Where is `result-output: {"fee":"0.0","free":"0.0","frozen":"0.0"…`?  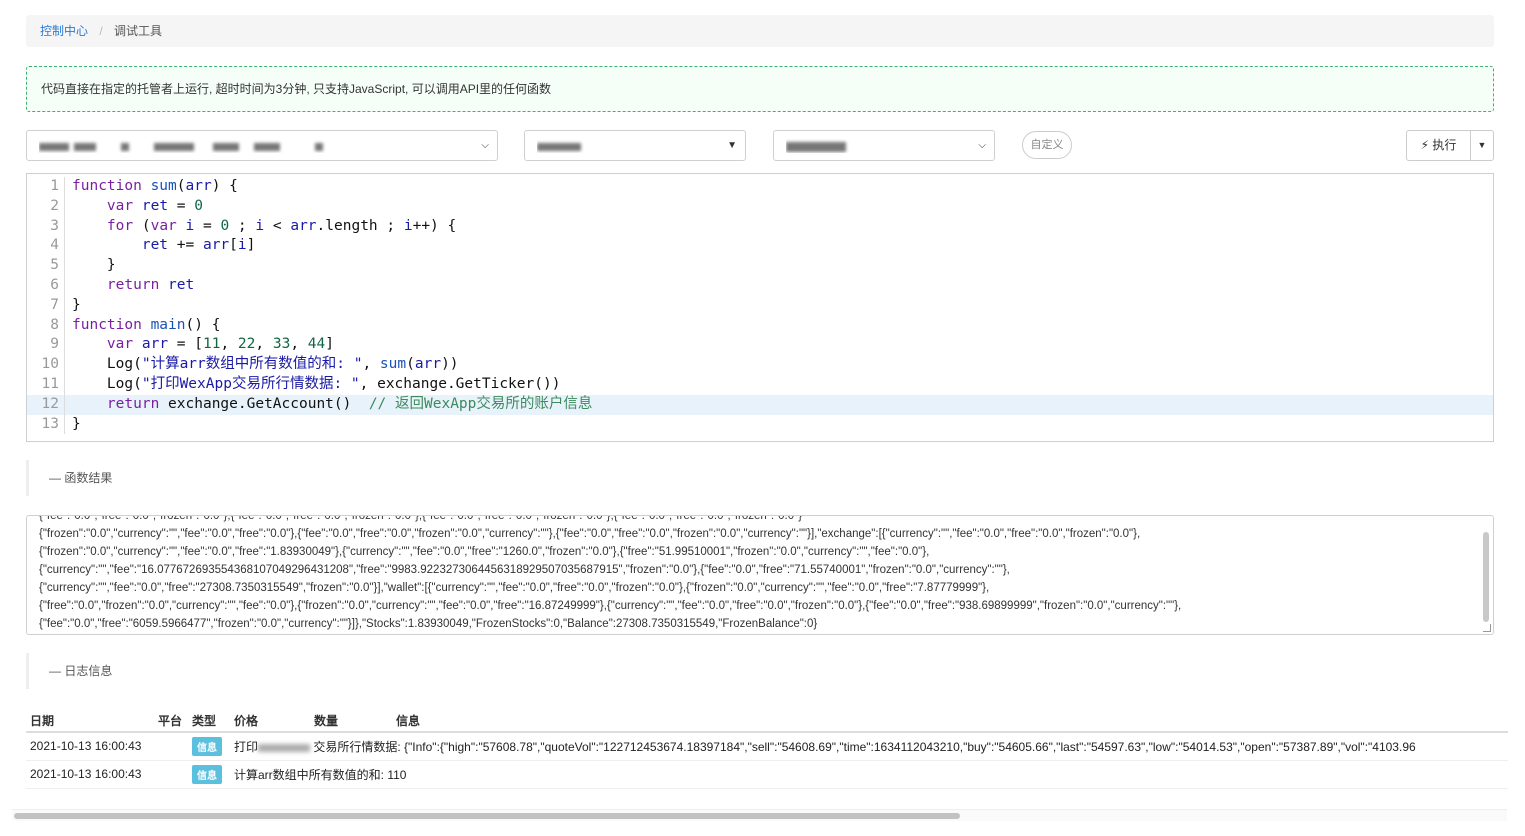 result-output: {"fee":"0.0","free":"0.0","frozen":"0.0"… is located at coordinates (760, 575).